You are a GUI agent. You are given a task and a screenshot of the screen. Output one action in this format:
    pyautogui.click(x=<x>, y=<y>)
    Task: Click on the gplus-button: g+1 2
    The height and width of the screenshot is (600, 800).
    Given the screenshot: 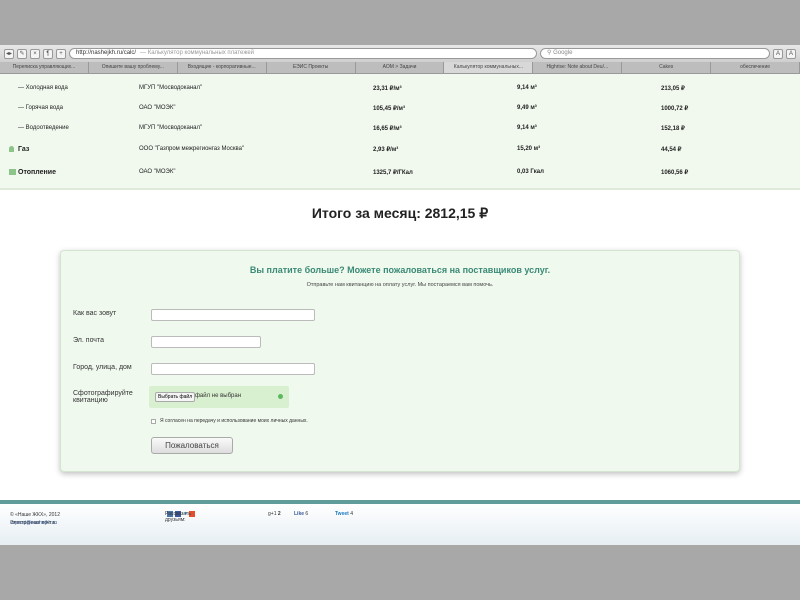 What is the action you would take?
    pyautogui.click(x=274, y=514)
    